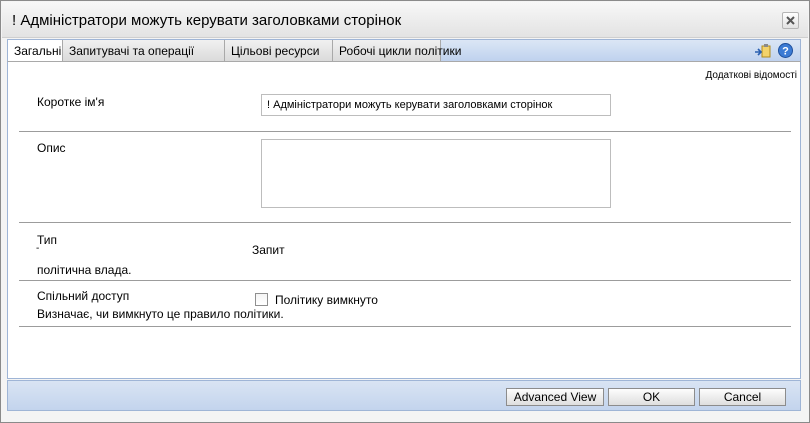 The image size is (810, 423). What do you see at coordinates (651, 397) in the screenshot?
I see `ok-button: OK` at bounding box center [651, 397].